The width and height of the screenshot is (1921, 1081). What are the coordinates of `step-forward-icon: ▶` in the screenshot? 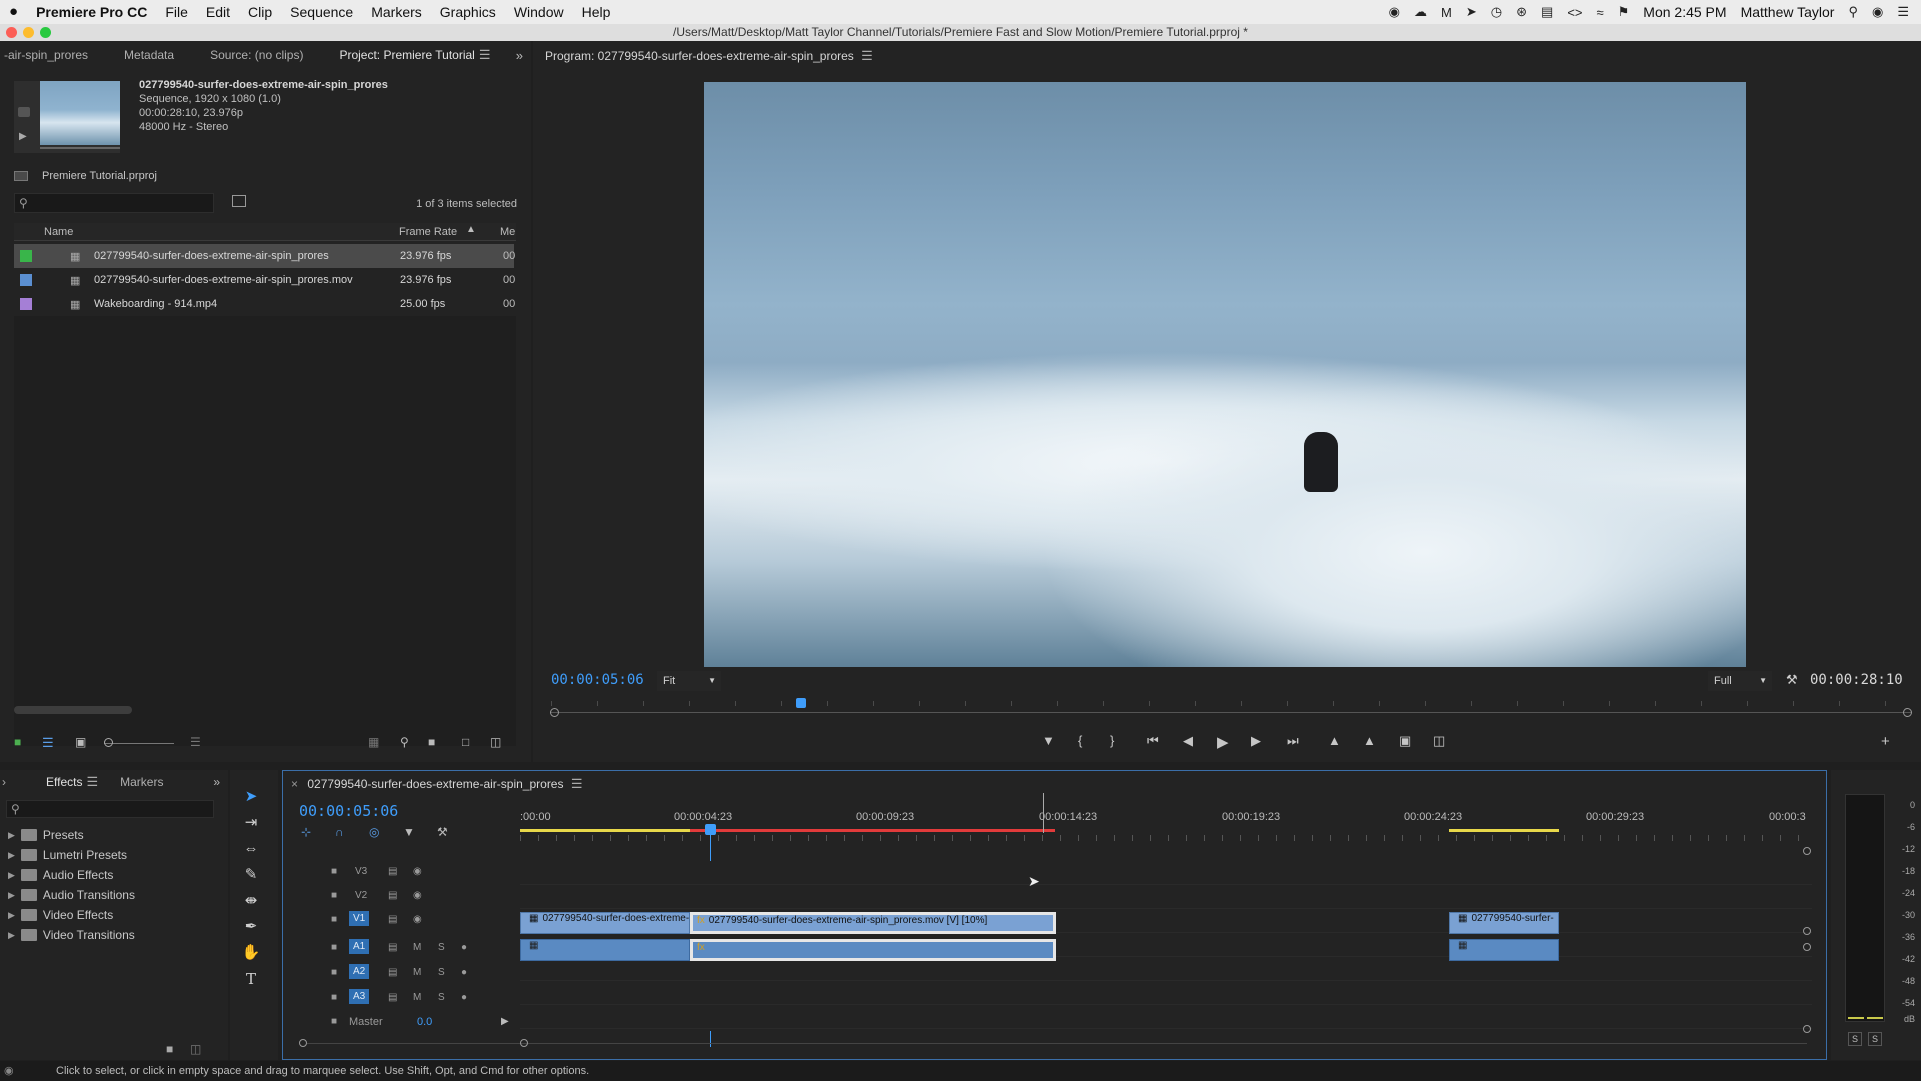 It's located at (1256, 741).